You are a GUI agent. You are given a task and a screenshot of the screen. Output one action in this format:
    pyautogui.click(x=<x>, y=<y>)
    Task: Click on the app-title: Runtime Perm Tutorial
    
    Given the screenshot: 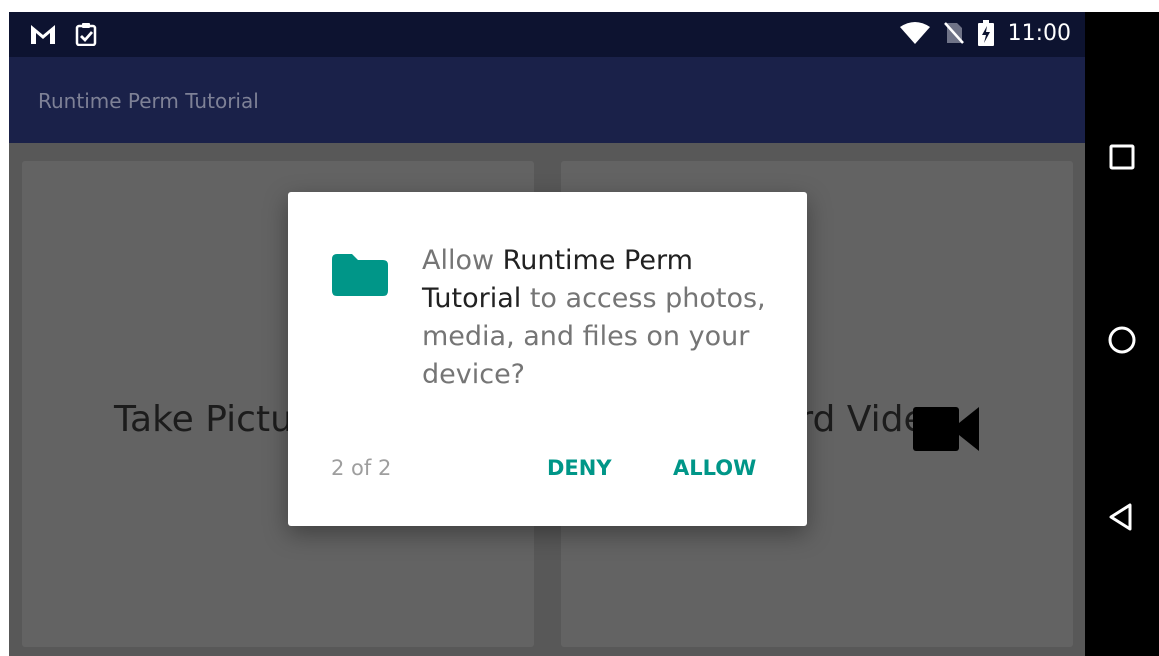 What is the action you would take?
    pyautogui.click(x=148, y=101)
    